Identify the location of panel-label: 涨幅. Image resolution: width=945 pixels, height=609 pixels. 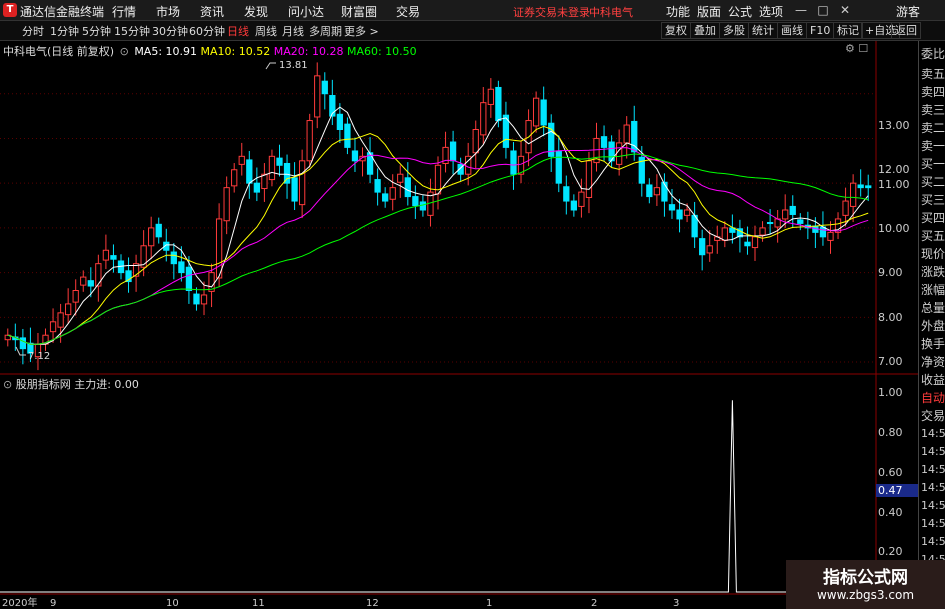
(933, 290).